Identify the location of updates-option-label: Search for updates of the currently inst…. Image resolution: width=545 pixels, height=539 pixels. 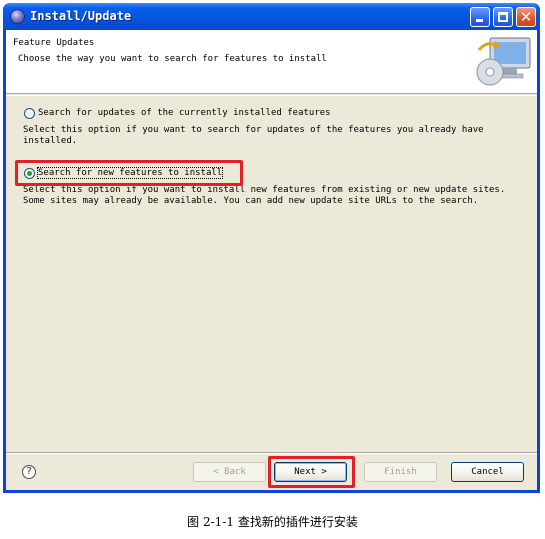
(184, 113).